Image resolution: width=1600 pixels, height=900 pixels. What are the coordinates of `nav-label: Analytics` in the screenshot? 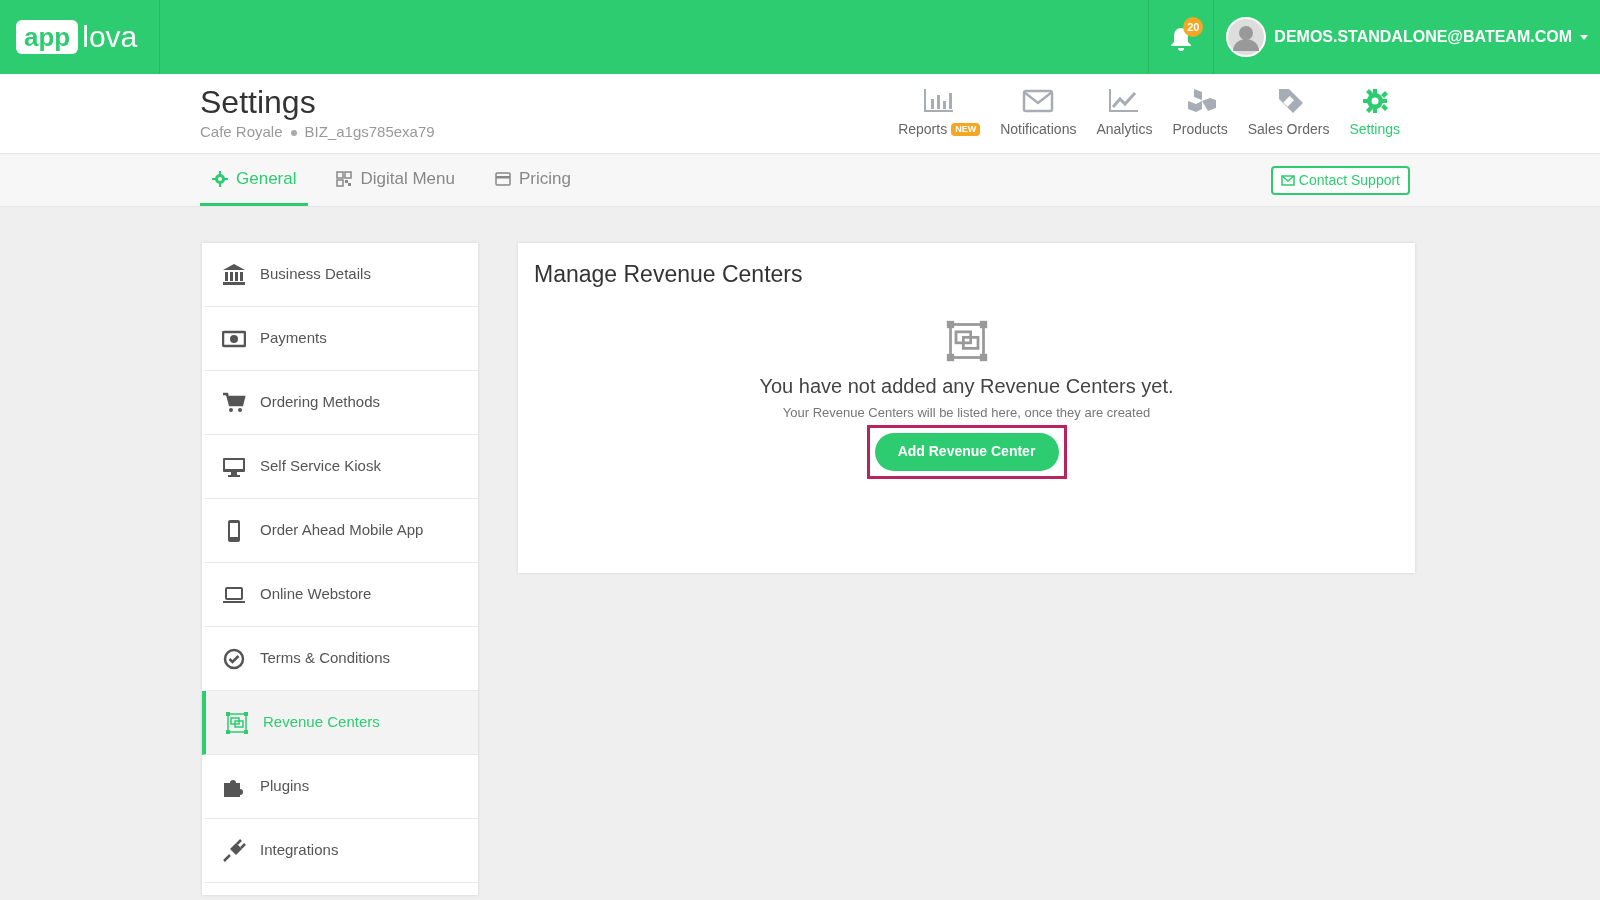 It's located at (1124, 129).